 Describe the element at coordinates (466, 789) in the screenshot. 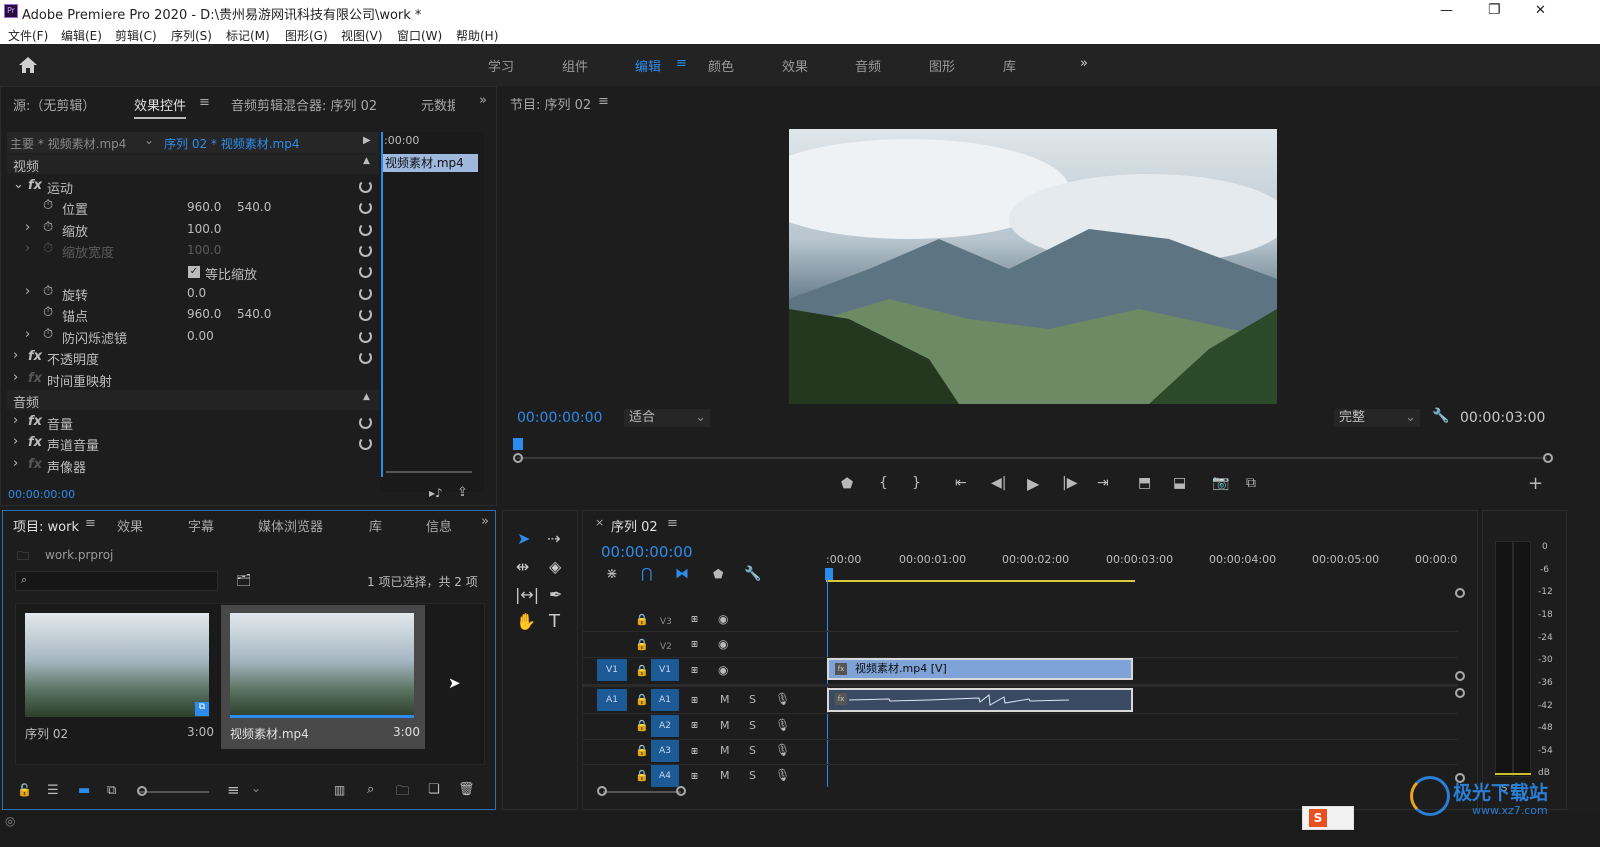

I see `trash-icon: 🗑` at that location.